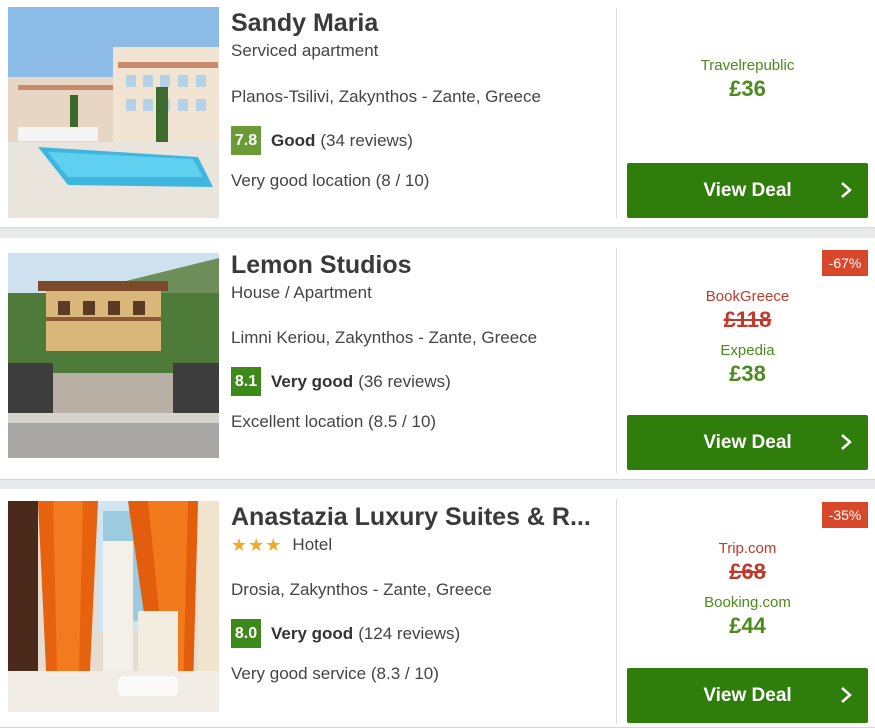  I want to click on original-price: £118, so click(747, 320).